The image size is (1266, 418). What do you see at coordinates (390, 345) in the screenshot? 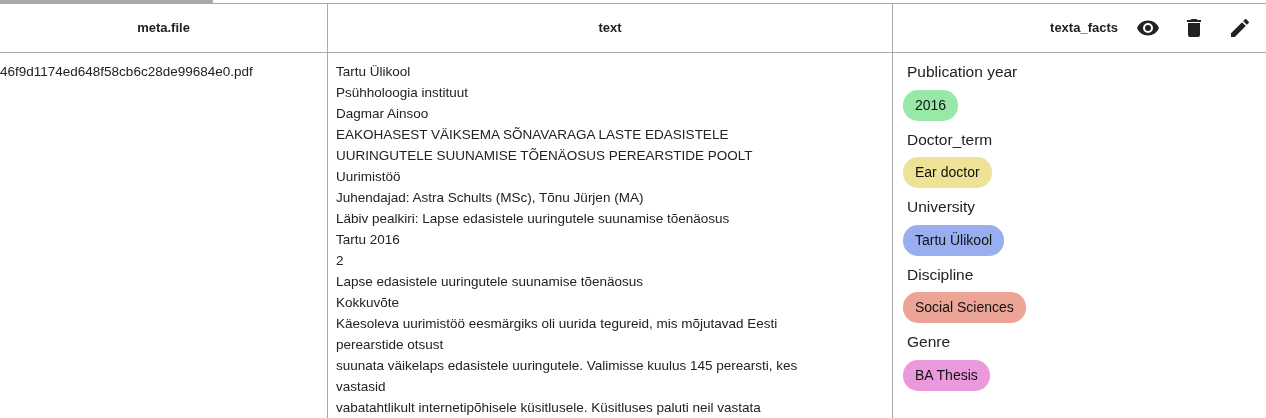
I see `text-line: perearstide otsust` at bounding box center [390, 345].